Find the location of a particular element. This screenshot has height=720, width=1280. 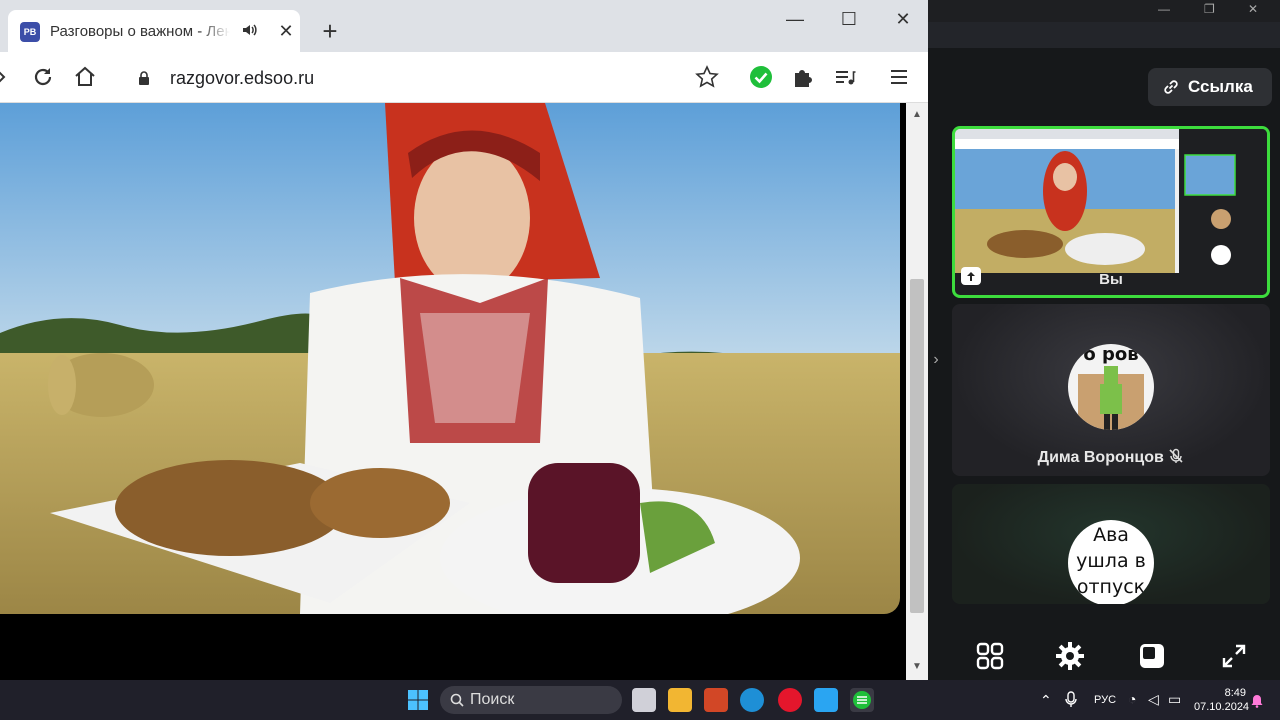

participant-name: Дима Воронцов is located at coordinates (1111, 457).